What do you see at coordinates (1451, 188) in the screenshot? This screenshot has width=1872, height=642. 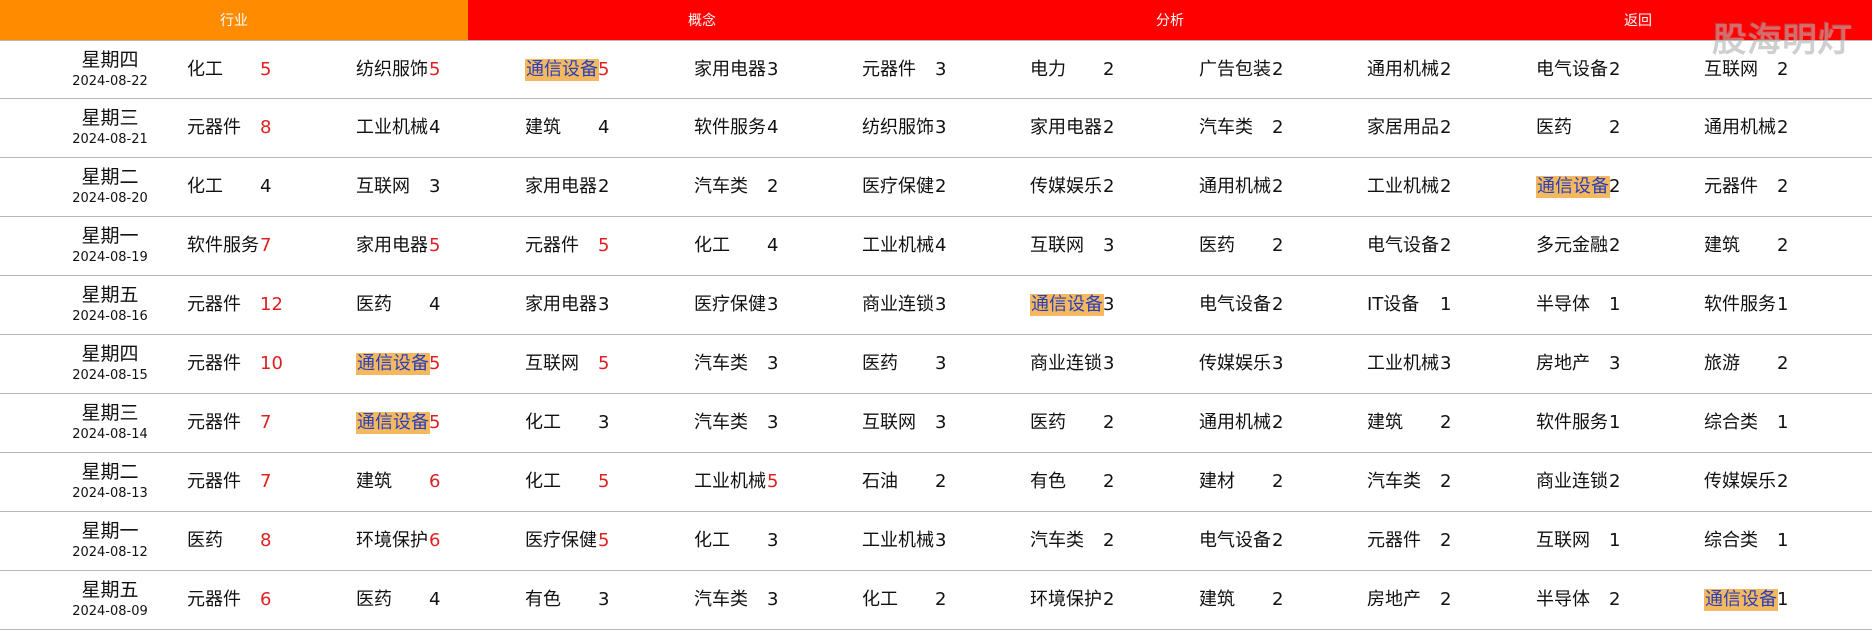 I see `sector-item: 工业机械 2` at bounding box center [1451, 188].